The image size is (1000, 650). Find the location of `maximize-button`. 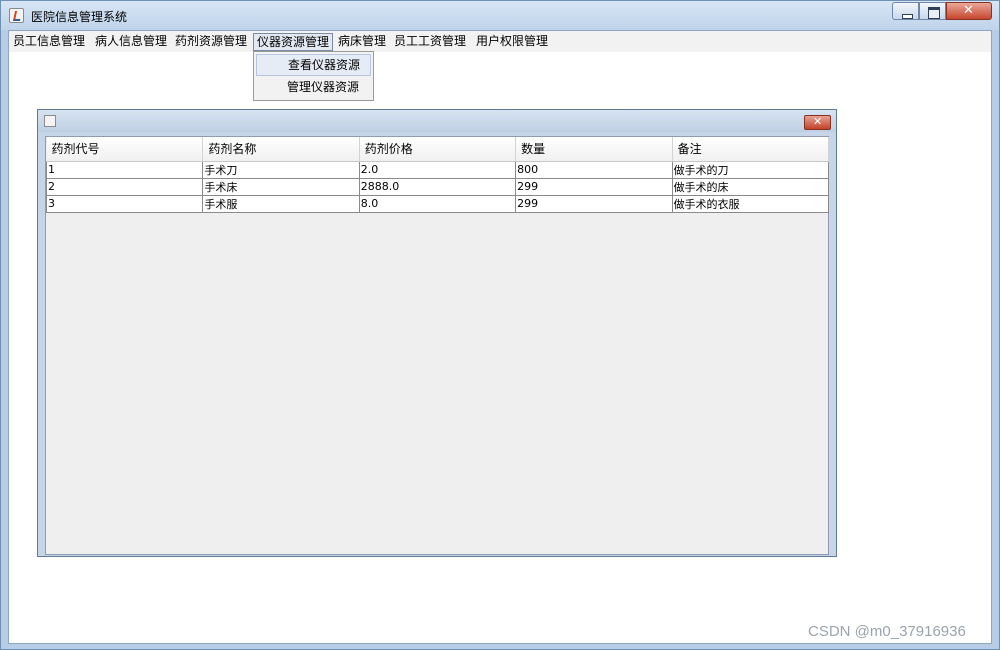

maximize-button is located at coordinates (932, 11).